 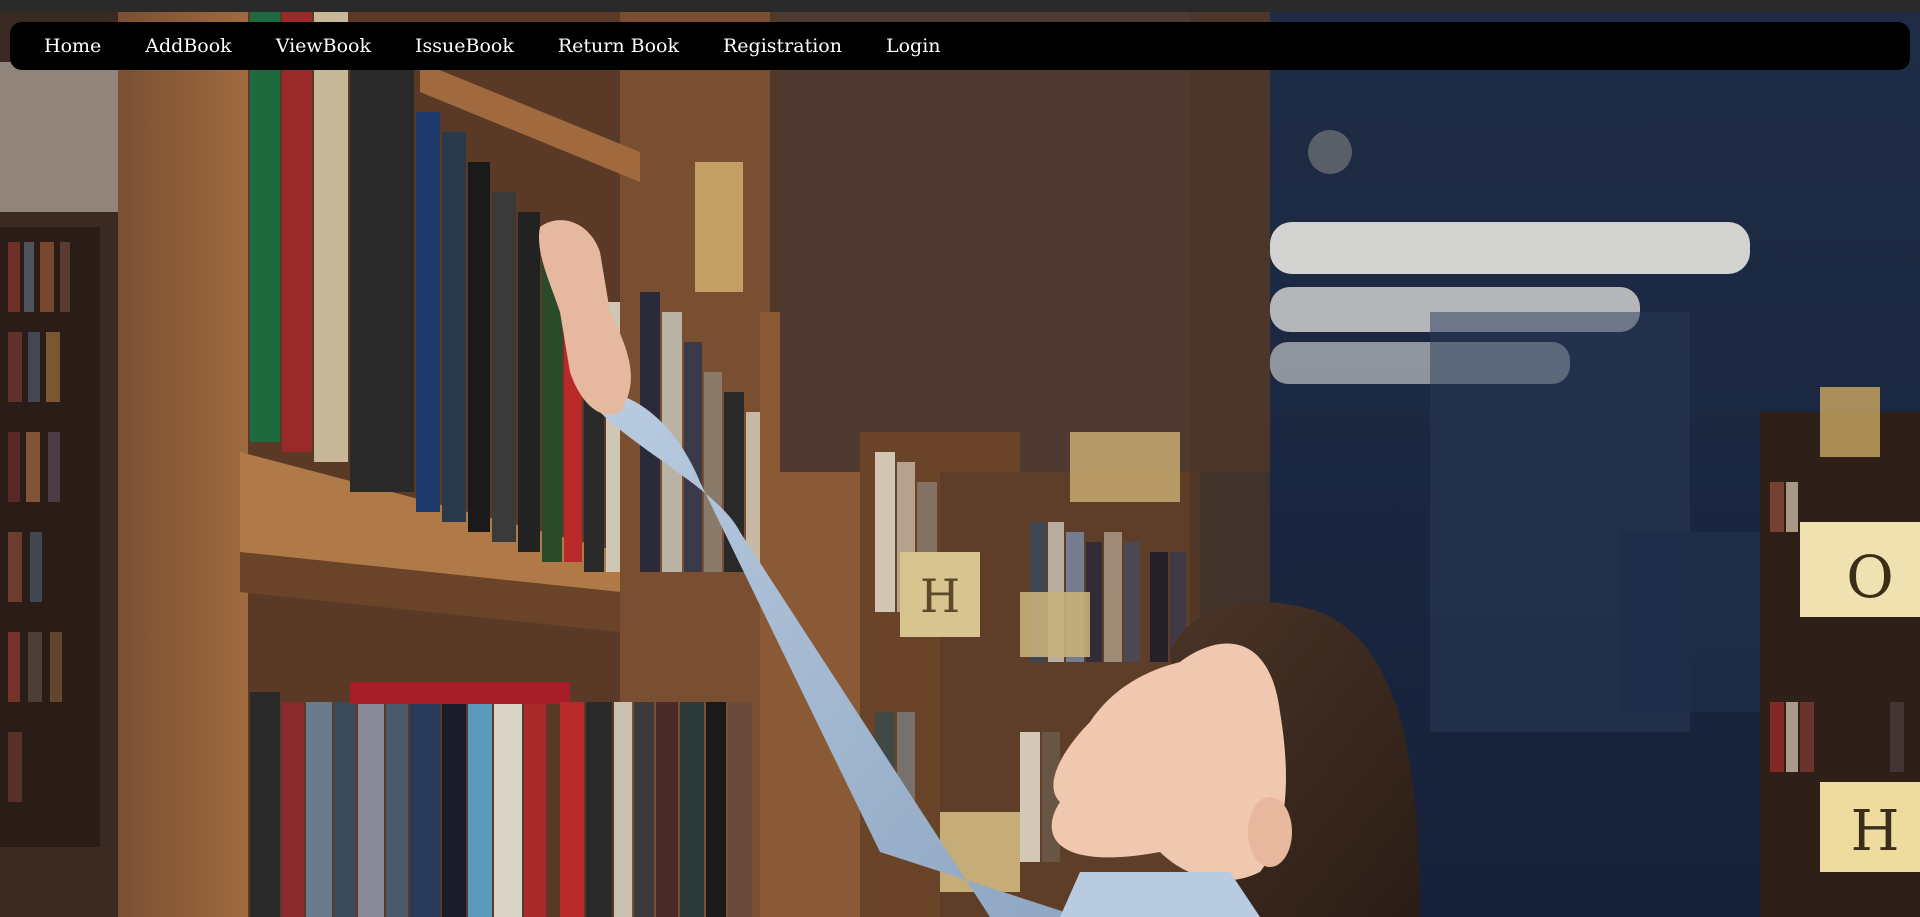 I want to click on shelf-sign-h: H, so click(x=1875, y=831).